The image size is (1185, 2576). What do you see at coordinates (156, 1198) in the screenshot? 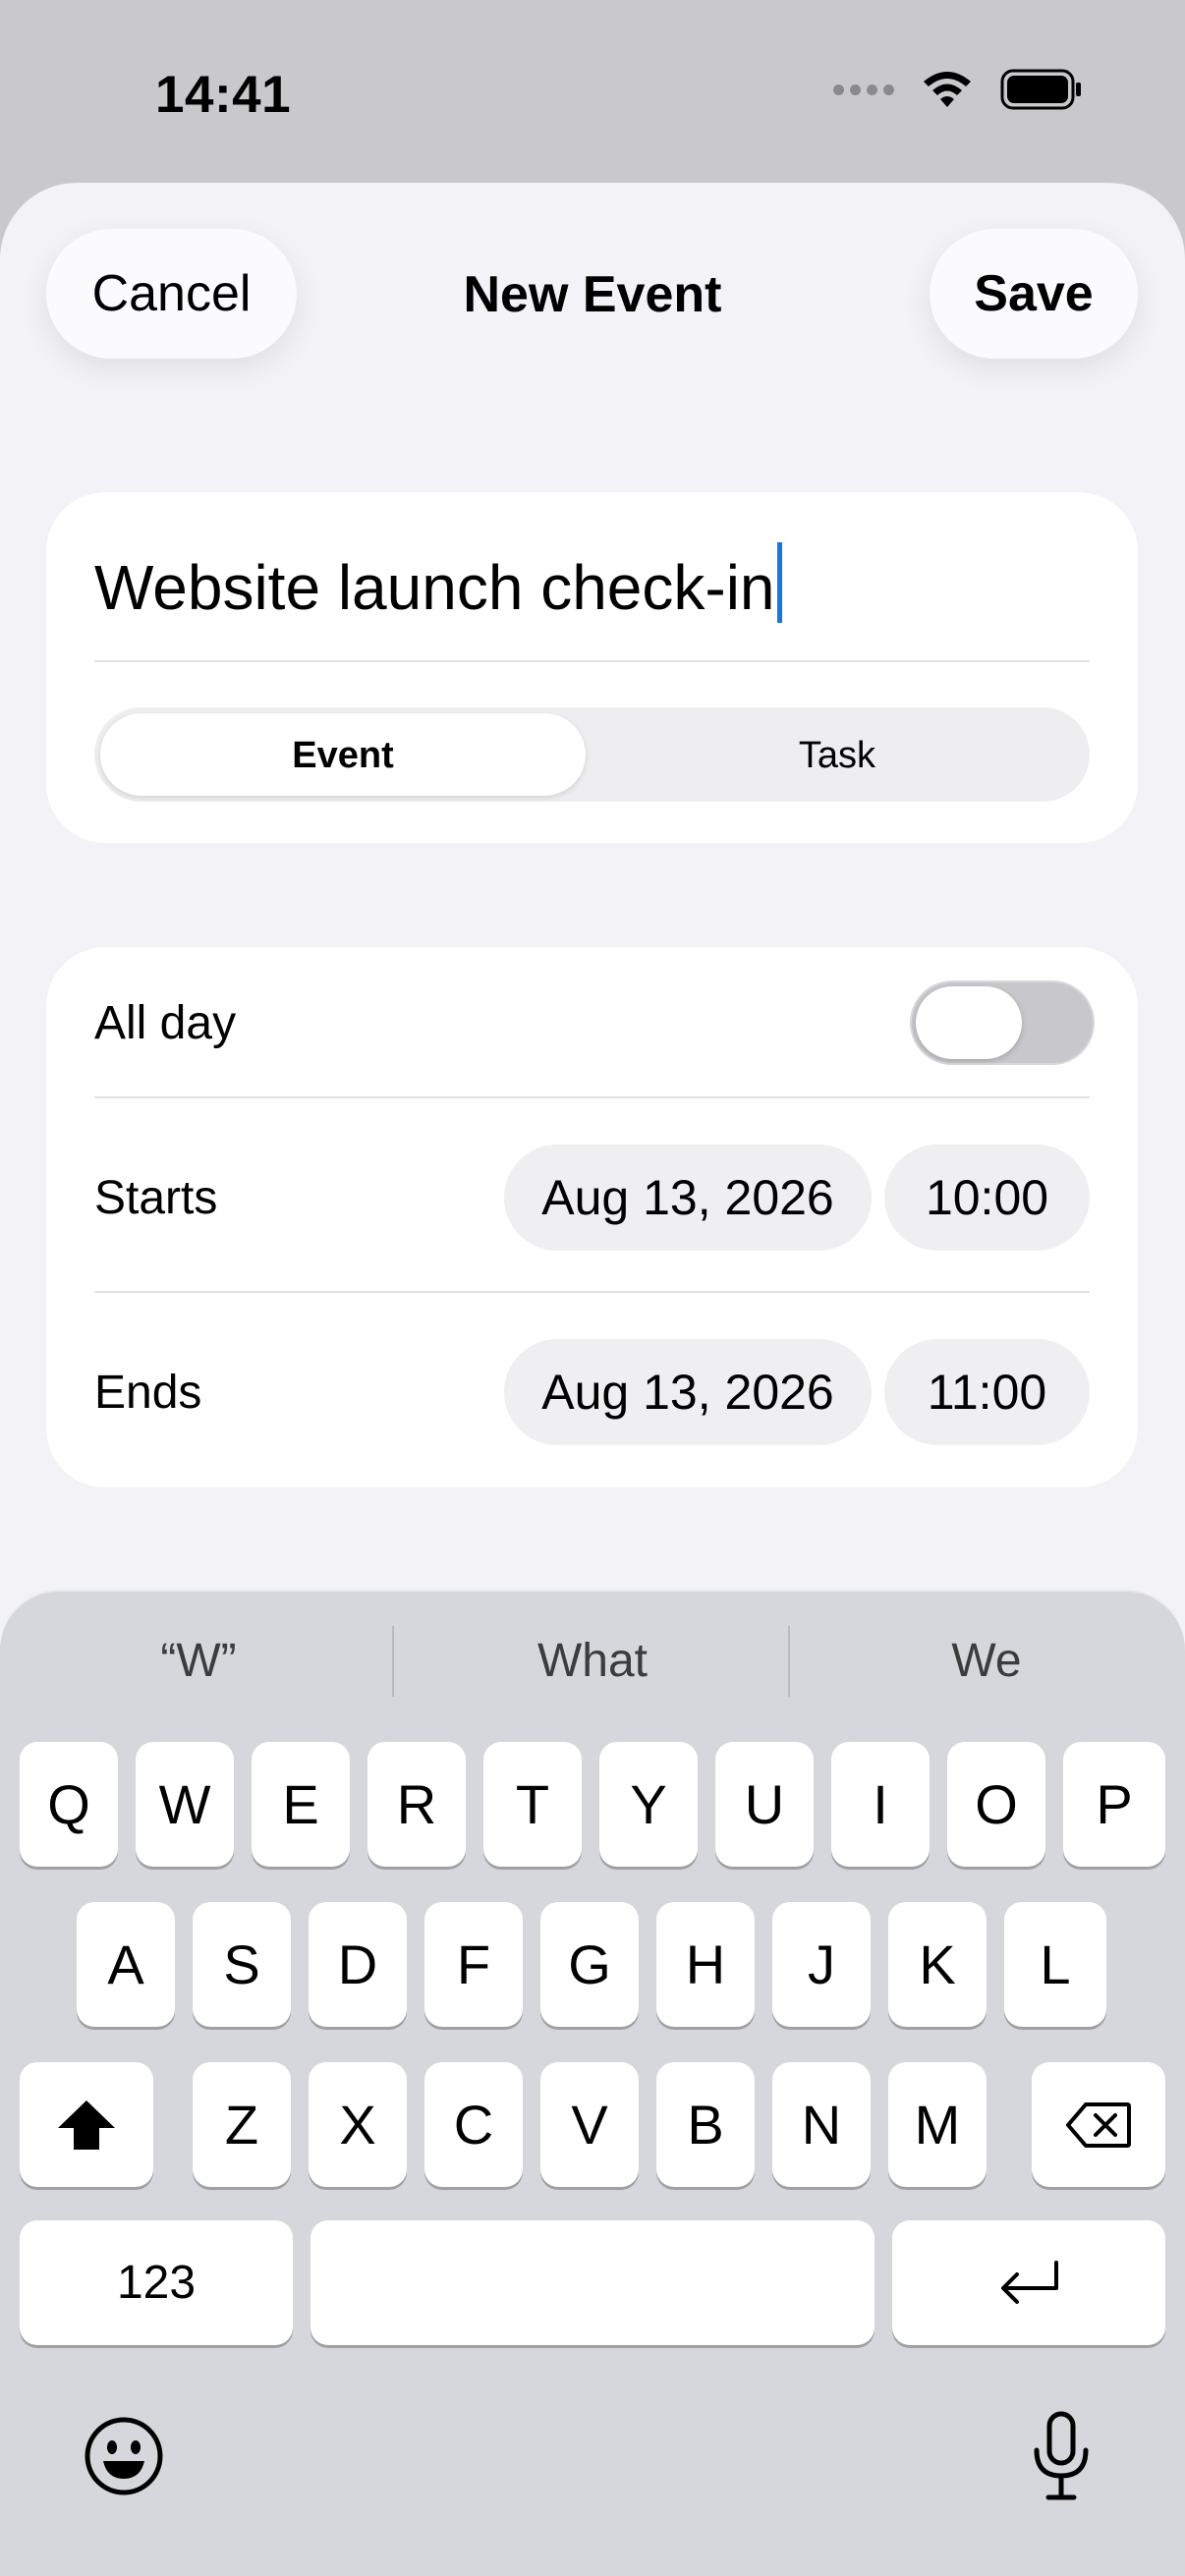
I see `starts-label: Starts` at bounding box center [156, 1198].